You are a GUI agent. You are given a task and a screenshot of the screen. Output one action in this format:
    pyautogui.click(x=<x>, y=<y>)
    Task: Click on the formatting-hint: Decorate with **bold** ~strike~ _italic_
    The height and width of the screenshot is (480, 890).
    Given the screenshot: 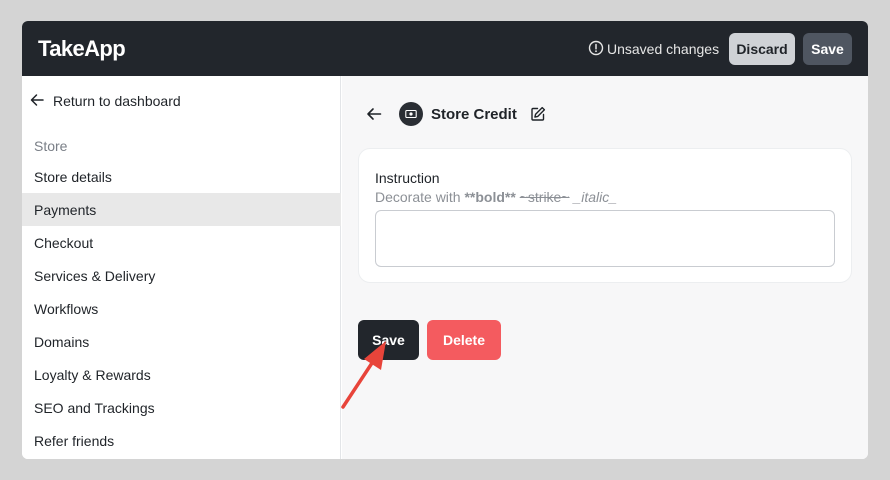 What is the action you would take?
    pyautogui.click(x=496, y=197)
    